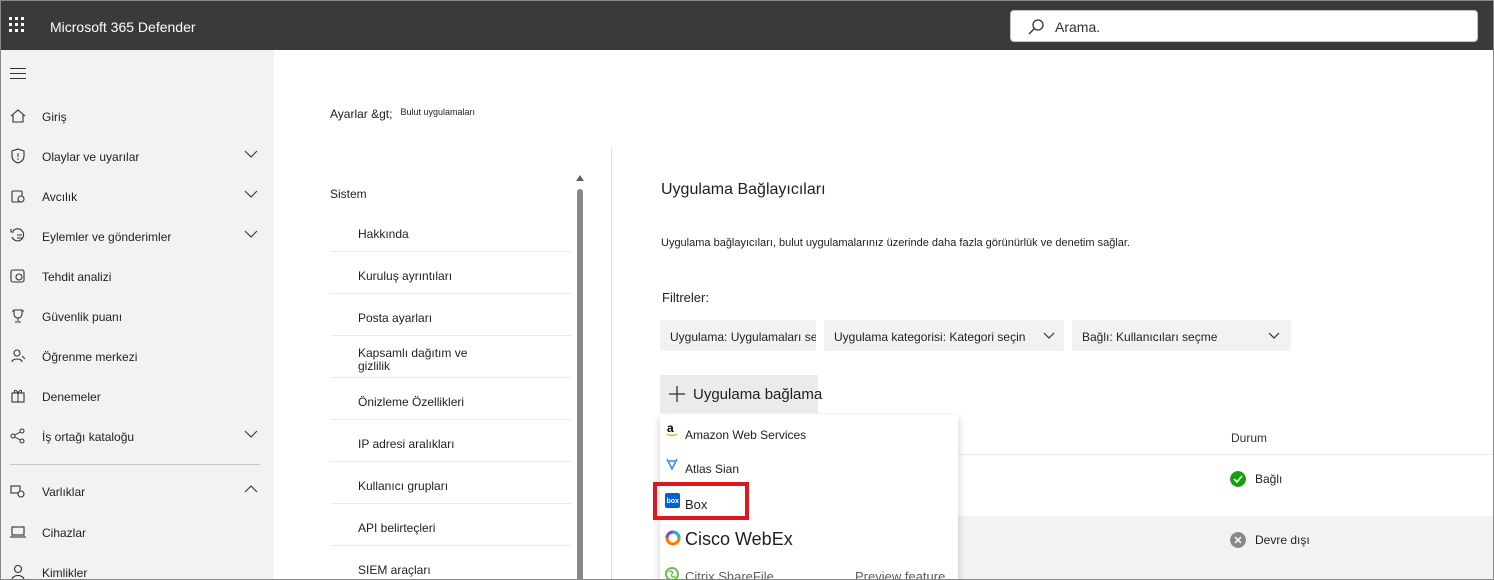  Describe the element at coordinates (137, 277) in the screenshot. I see `sidebar-item-threat-analytics: Tehdit analizi` at that location.